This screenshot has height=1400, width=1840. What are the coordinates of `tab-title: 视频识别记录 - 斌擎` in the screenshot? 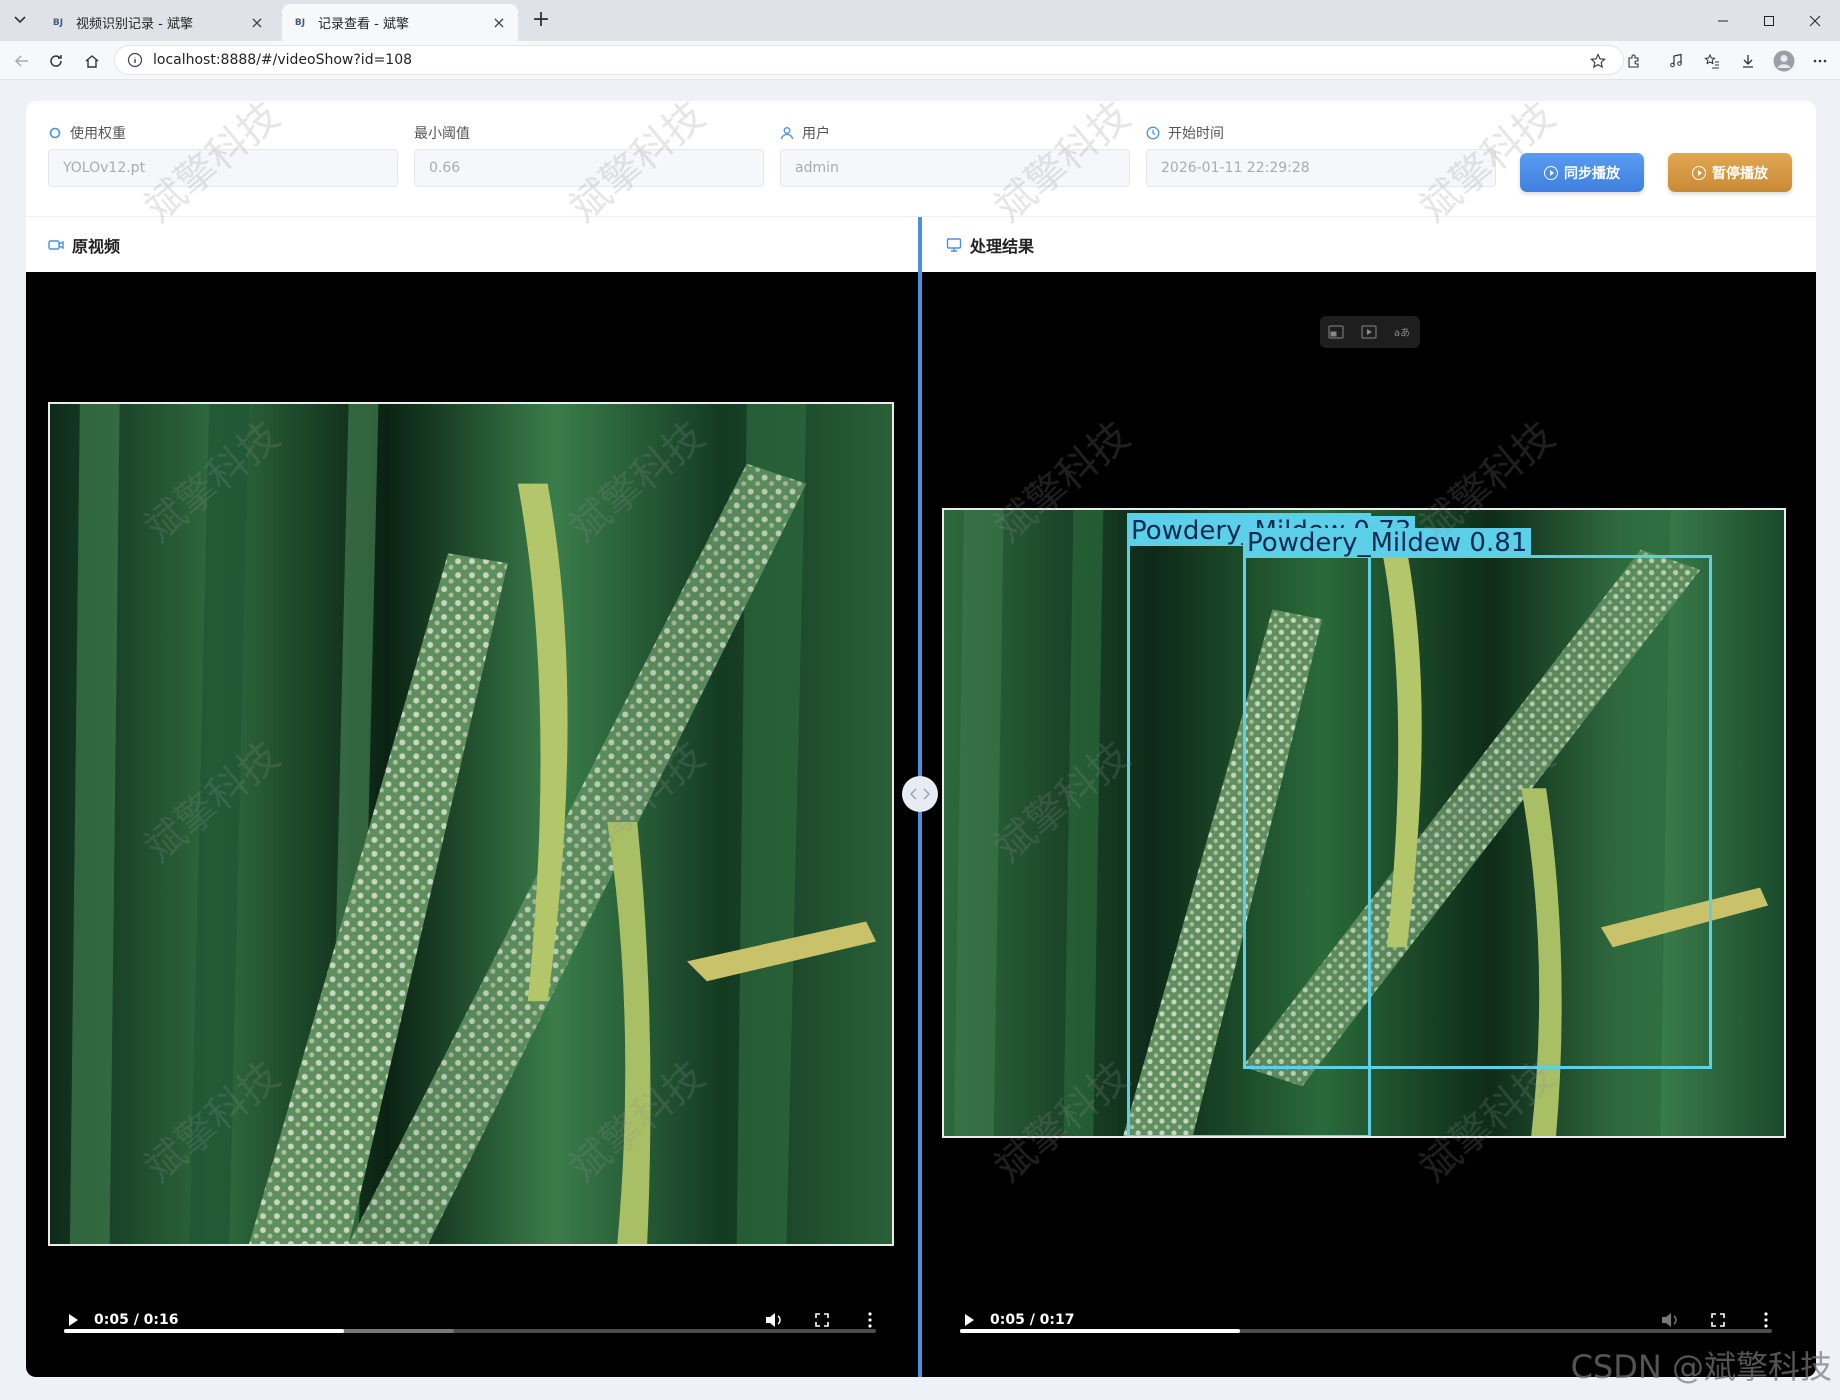 It's located at (134, 24).